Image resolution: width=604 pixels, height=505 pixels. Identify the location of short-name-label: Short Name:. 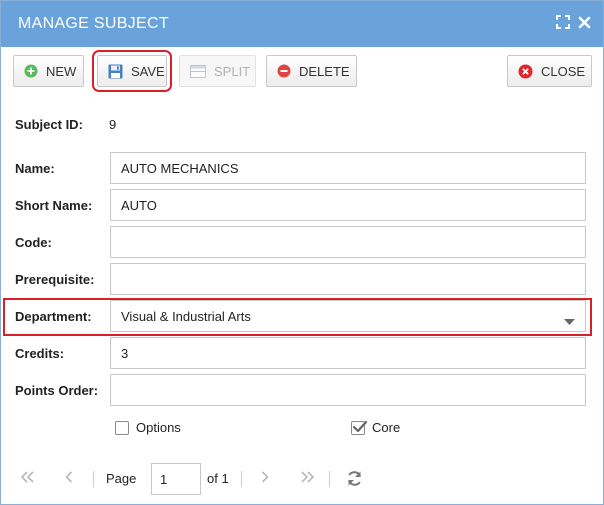
(54, 205).